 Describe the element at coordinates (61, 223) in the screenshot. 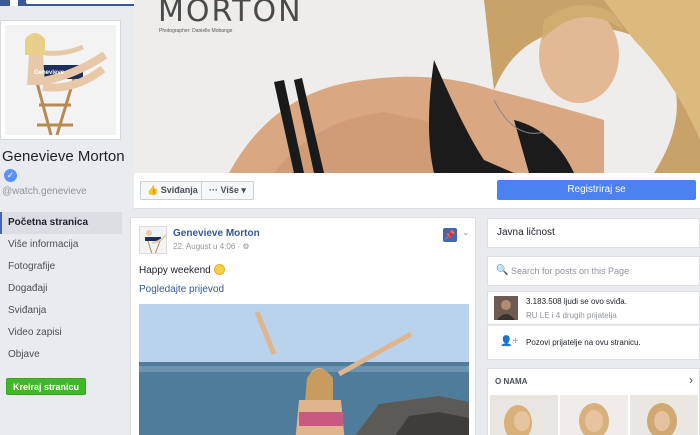

I see `nav-item-home: Početna stranica` at that location.